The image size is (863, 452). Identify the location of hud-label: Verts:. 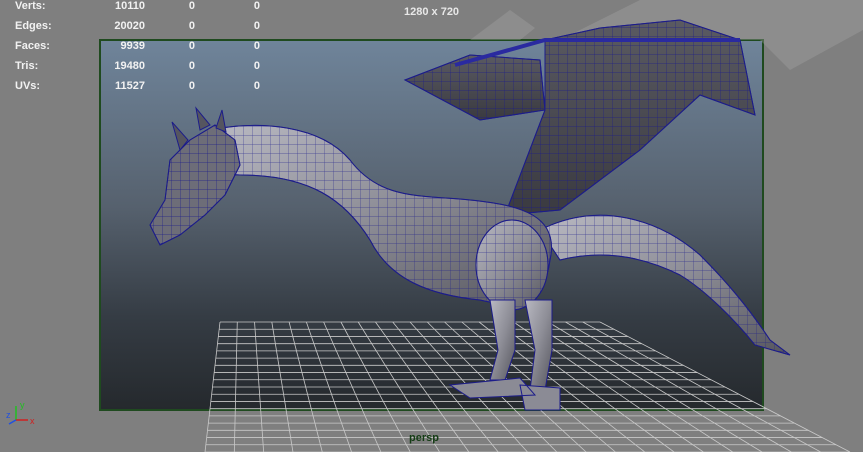
(30, 6).